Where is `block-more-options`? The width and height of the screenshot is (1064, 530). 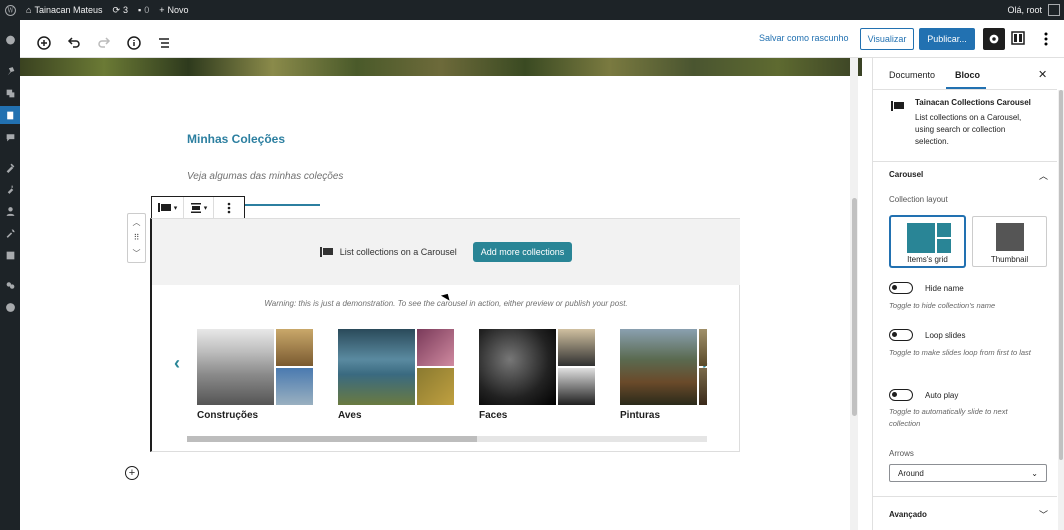 block-more-options is located at coordinates (229, 208).